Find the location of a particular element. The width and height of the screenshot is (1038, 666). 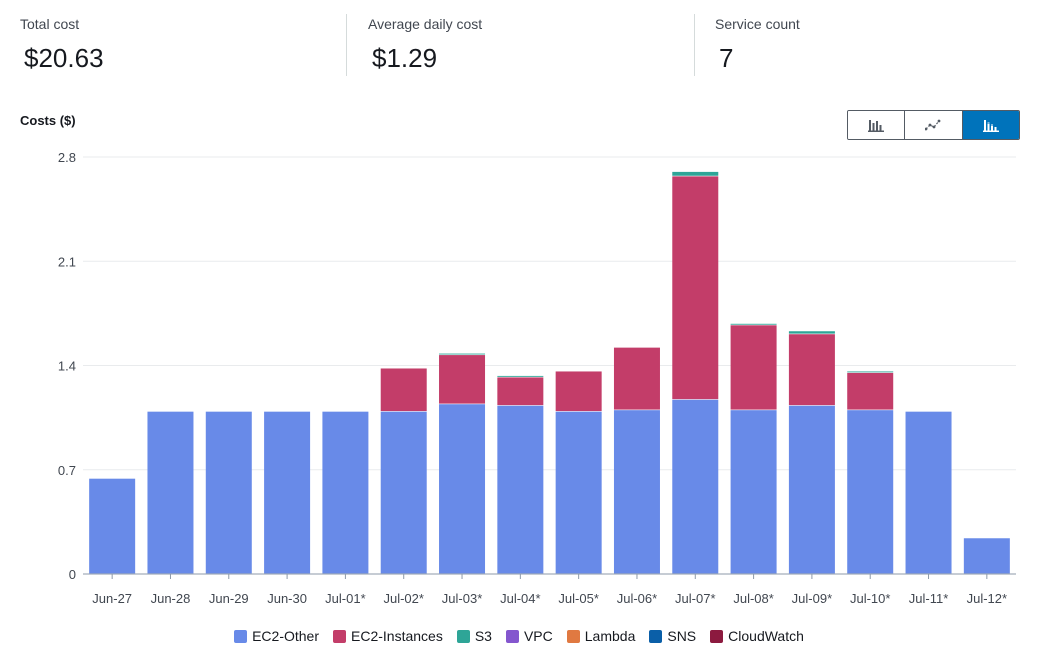

stacked-bar-chart-icon is located at coordinates (990, 126).